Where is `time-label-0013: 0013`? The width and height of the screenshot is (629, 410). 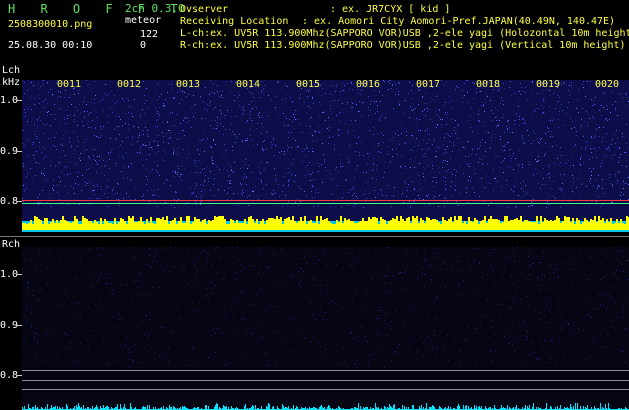 time-label-0013: 0013 is located at coordinates (188, 84).